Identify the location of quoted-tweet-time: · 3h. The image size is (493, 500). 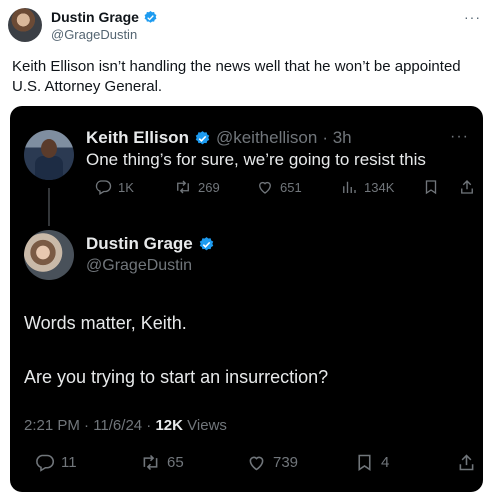
(337, 137).